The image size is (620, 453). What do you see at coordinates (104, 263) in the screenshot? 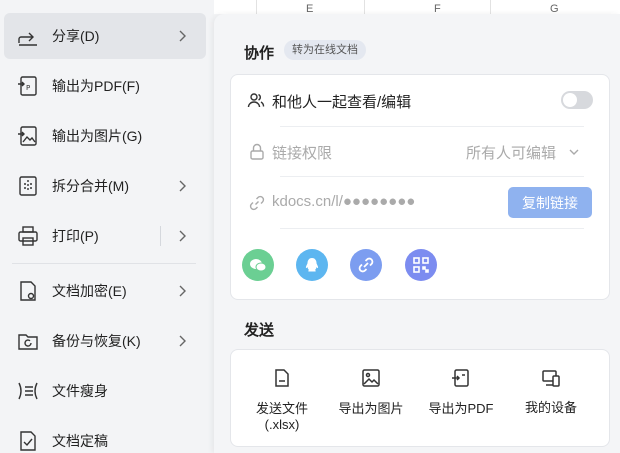
I see `menu-divider` at bounding box center [104, 263].